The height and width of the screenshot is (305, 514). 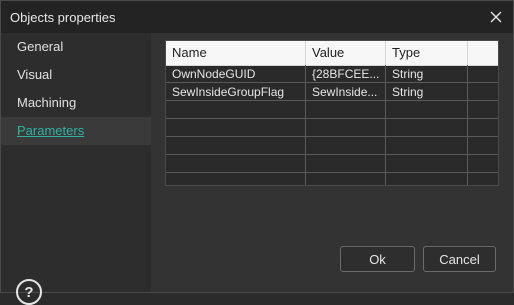 What do you see at coordinates (346, 53) in the screenshot?
I see `column-header-value: Value` at bounding box center [346, 53].